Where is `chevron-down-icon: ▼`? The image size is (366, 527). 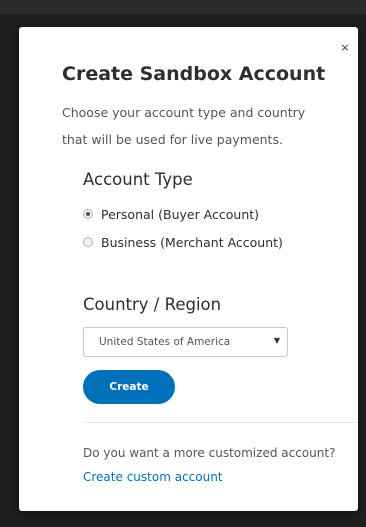 chevron-down-icon: ▼ is located at coordinates (276, 340).